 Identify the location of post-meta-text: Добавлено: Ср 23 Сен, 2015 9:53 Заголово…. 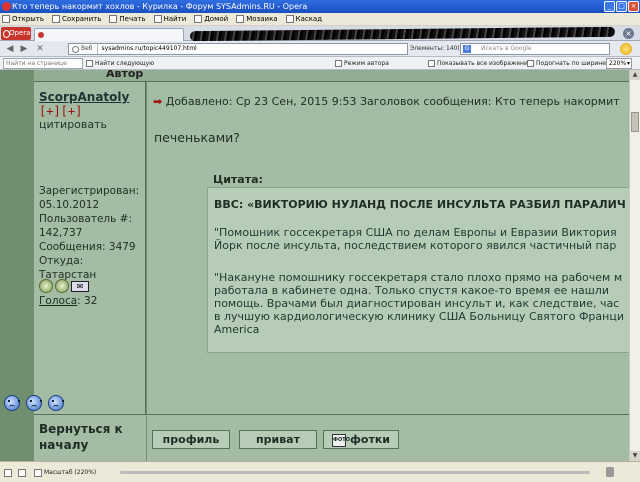
(392, 101).